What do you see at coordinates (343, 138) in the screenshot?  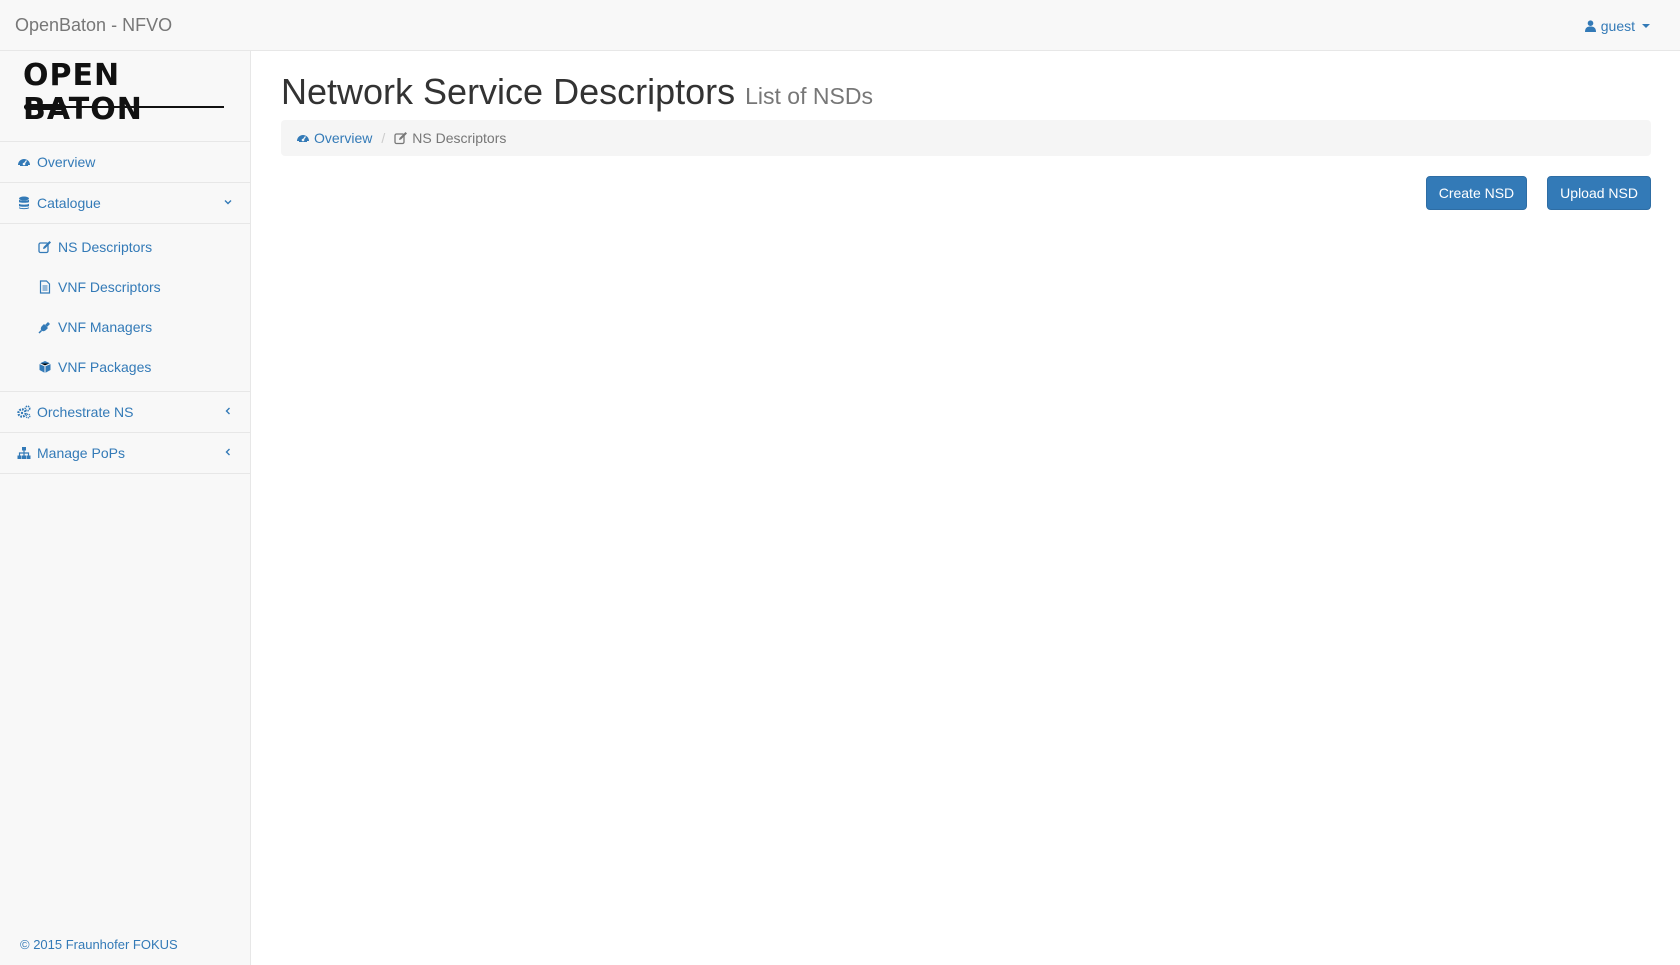 I see `breadcrumb-label: Overview` at bounding box center [343, 138].